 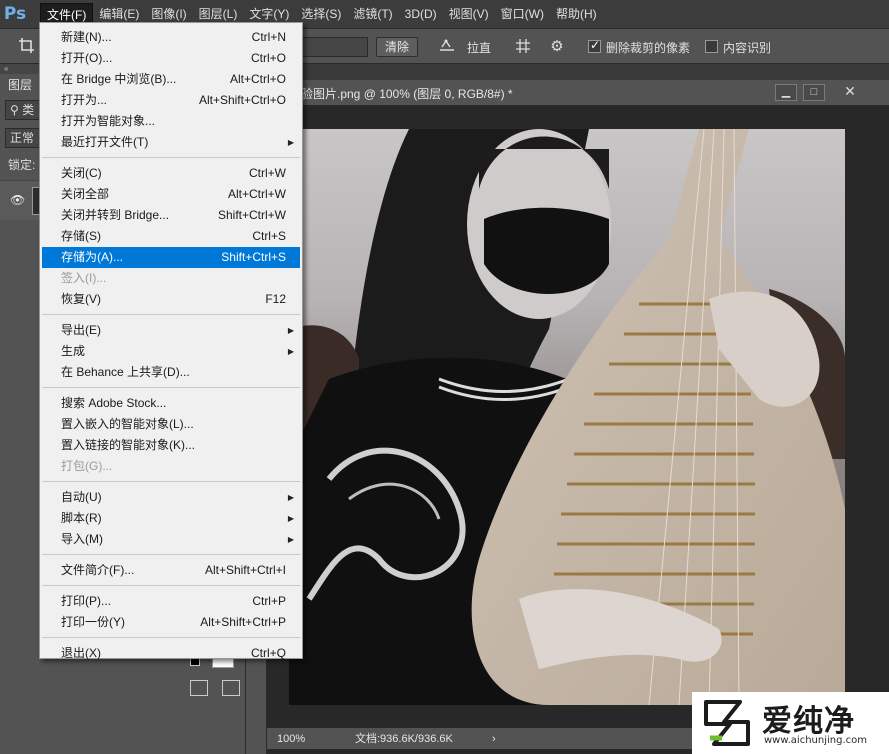 I want to click on file-menu-item: 关闭(C) Ctrl+W, so click(x=171, y=173).